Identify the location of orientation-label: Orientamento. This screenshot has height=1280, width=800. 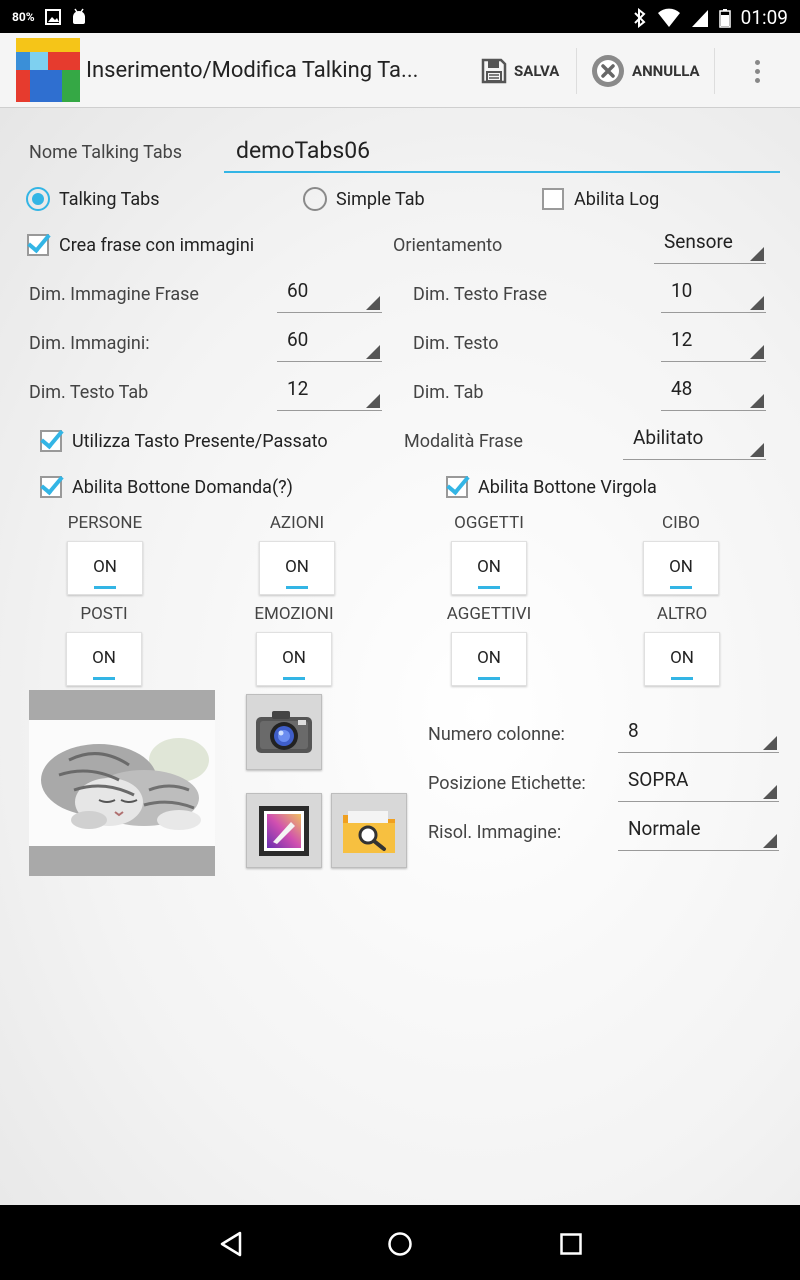
(448, 245).